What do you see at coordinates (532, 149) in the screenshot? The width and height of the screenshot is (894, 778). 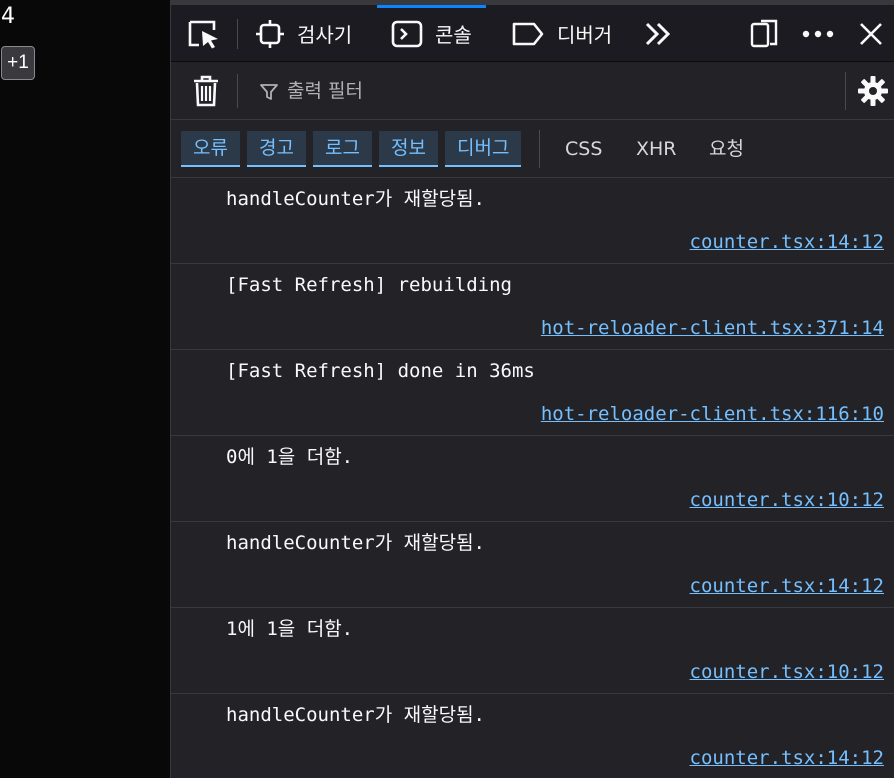 I see `log-level-bar: 오류 경고 로그 정보 디버그 CSS XHR 요청` at bounding box center [532, 149].